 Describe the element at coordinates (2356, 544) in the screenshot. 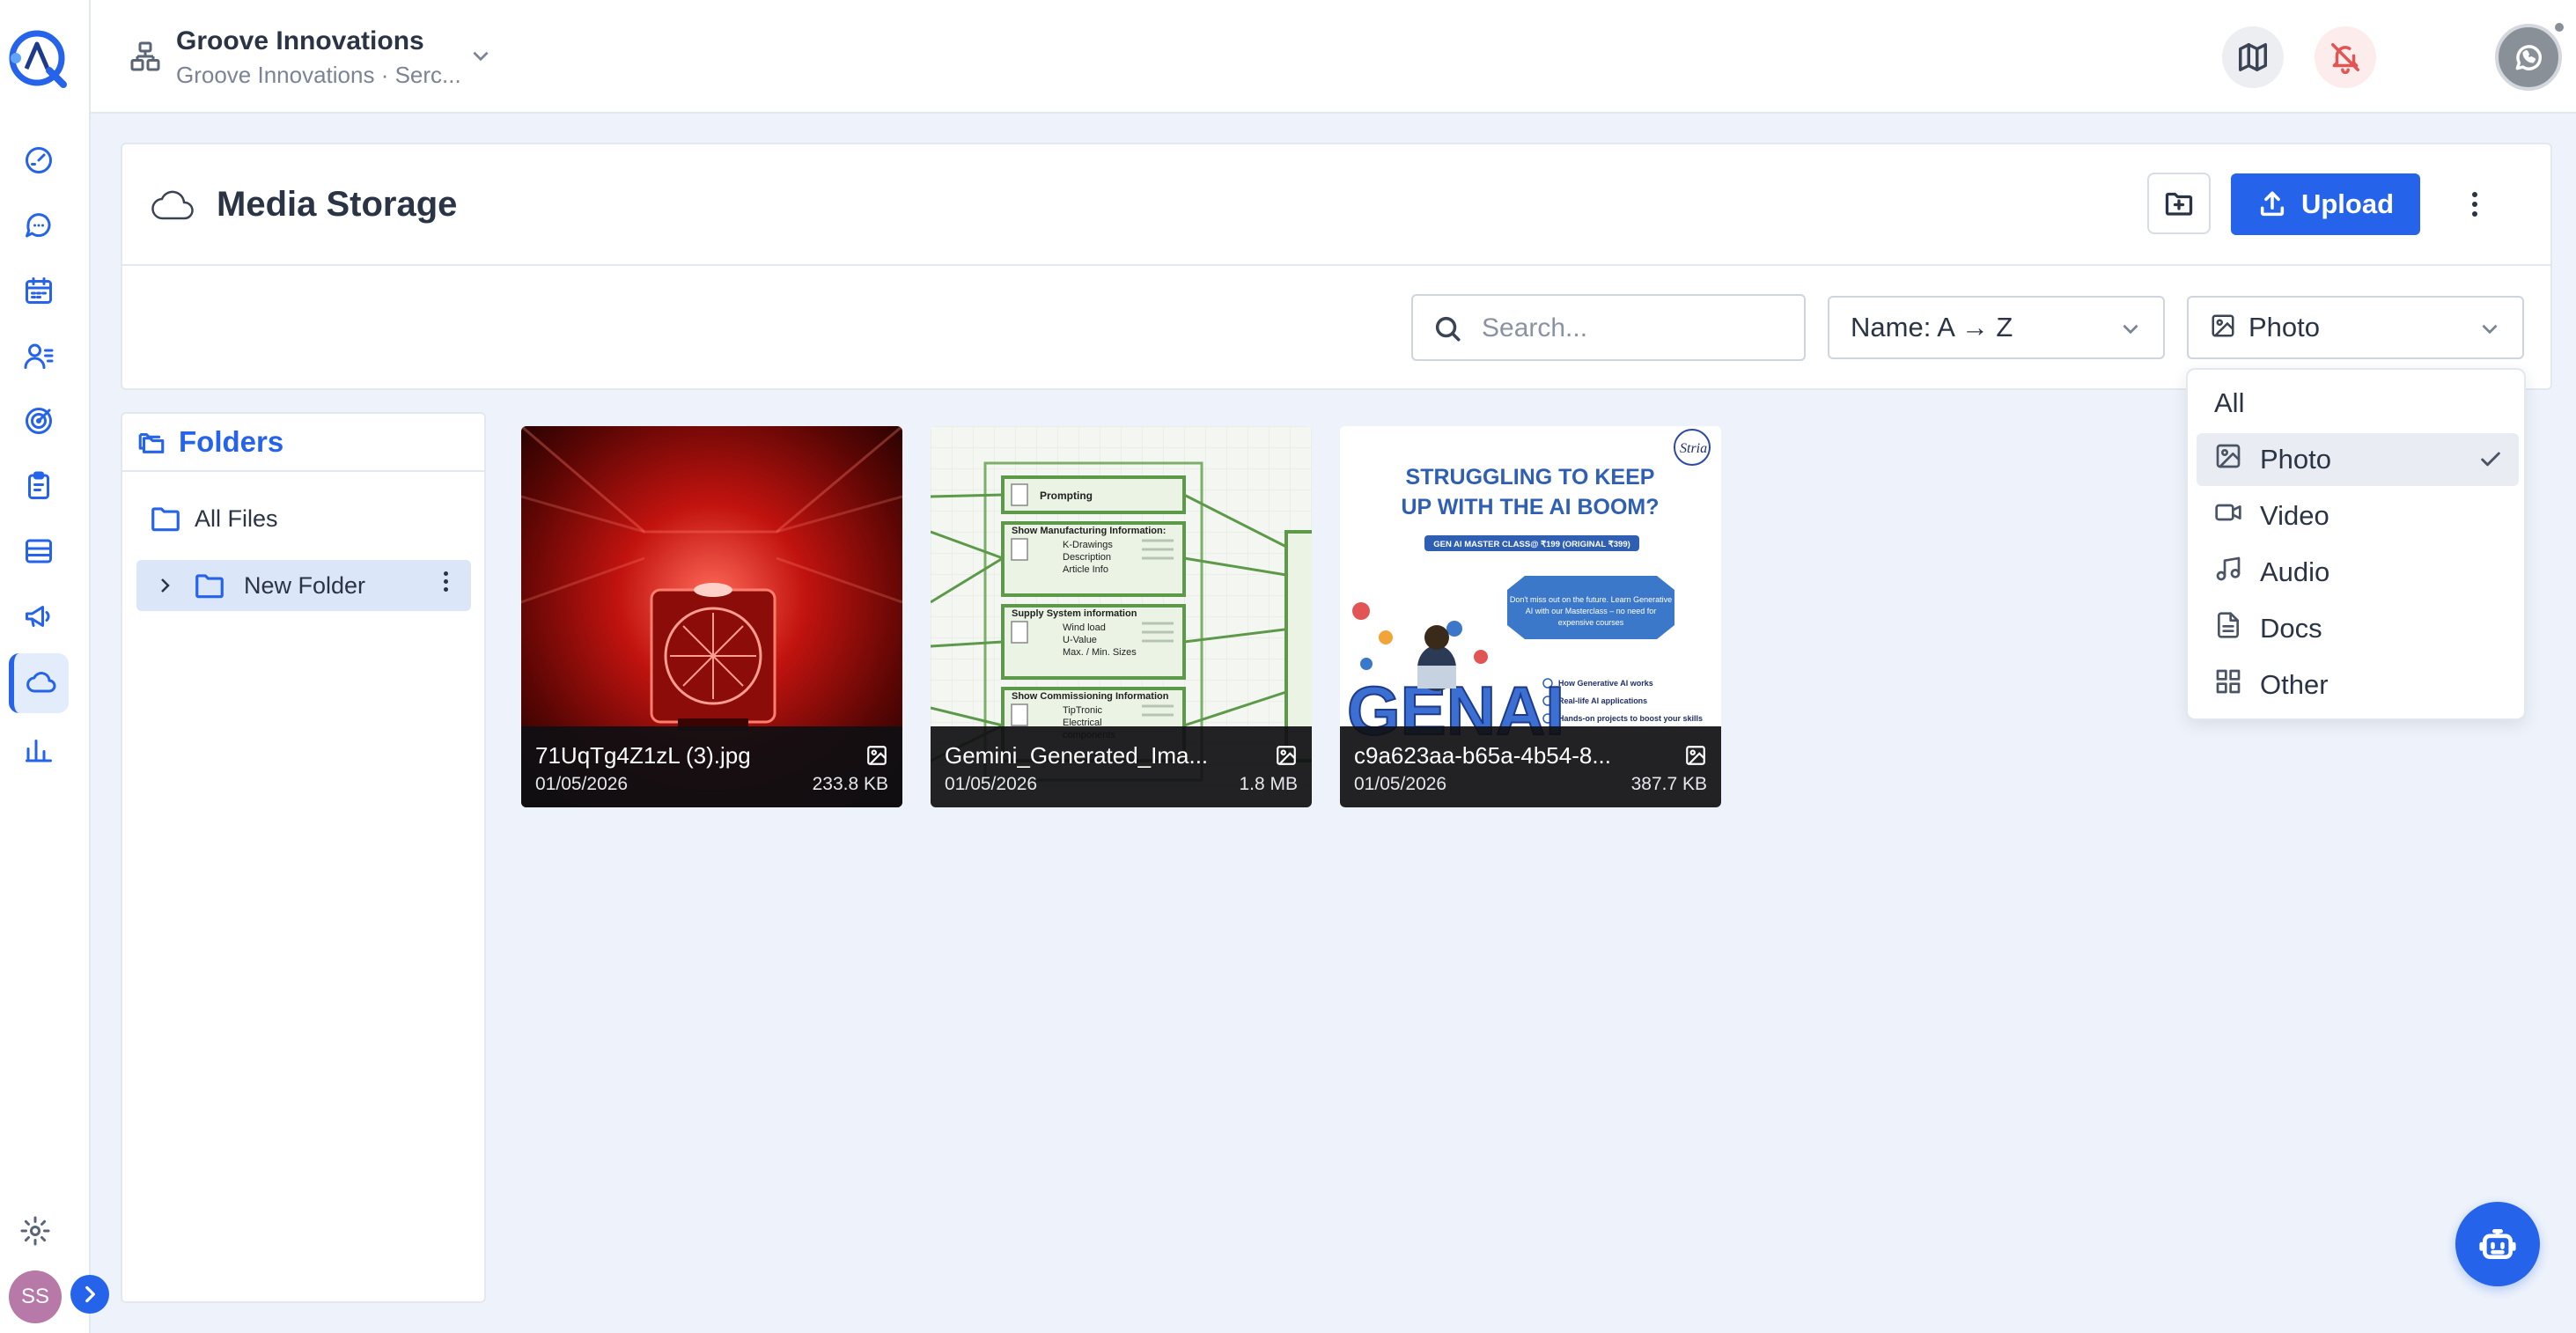

I see `type-filter-menu: All Photo Video Audio Docs Other` at that location.